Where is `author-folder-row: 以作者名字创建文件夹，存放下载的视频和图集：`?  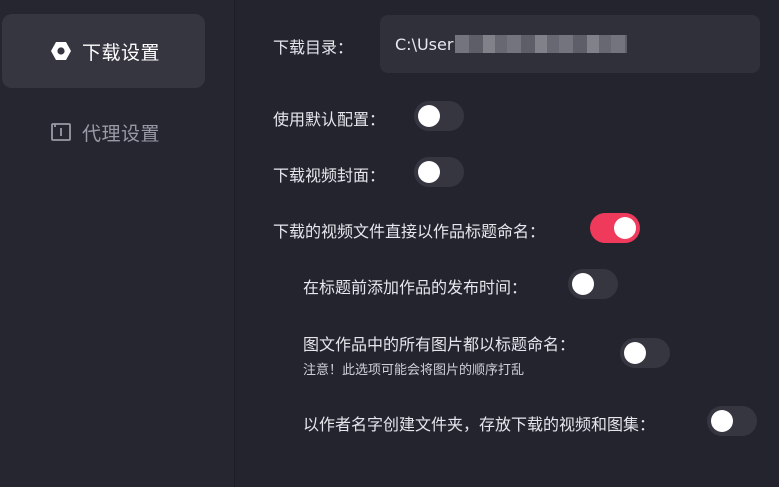 author-folder-row: 以作者名字创建文件夹，存放下载的视频和图集： is located at coordinates (479, 423).